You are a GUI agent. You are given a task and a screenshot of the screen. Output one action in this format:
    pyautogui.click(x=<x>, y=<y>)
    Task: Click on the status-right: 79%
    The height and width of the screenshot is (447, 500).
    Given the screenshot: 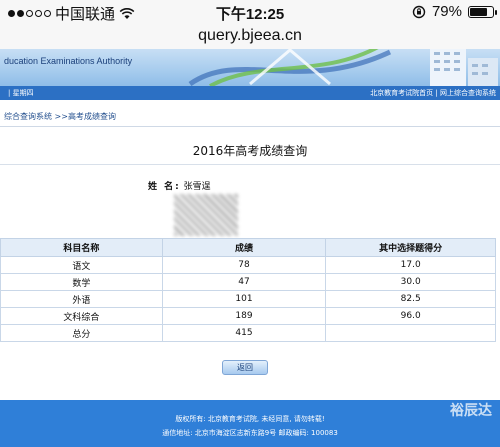 What is the action you would take?
    pyautogui.click(x=454, y=11)
    